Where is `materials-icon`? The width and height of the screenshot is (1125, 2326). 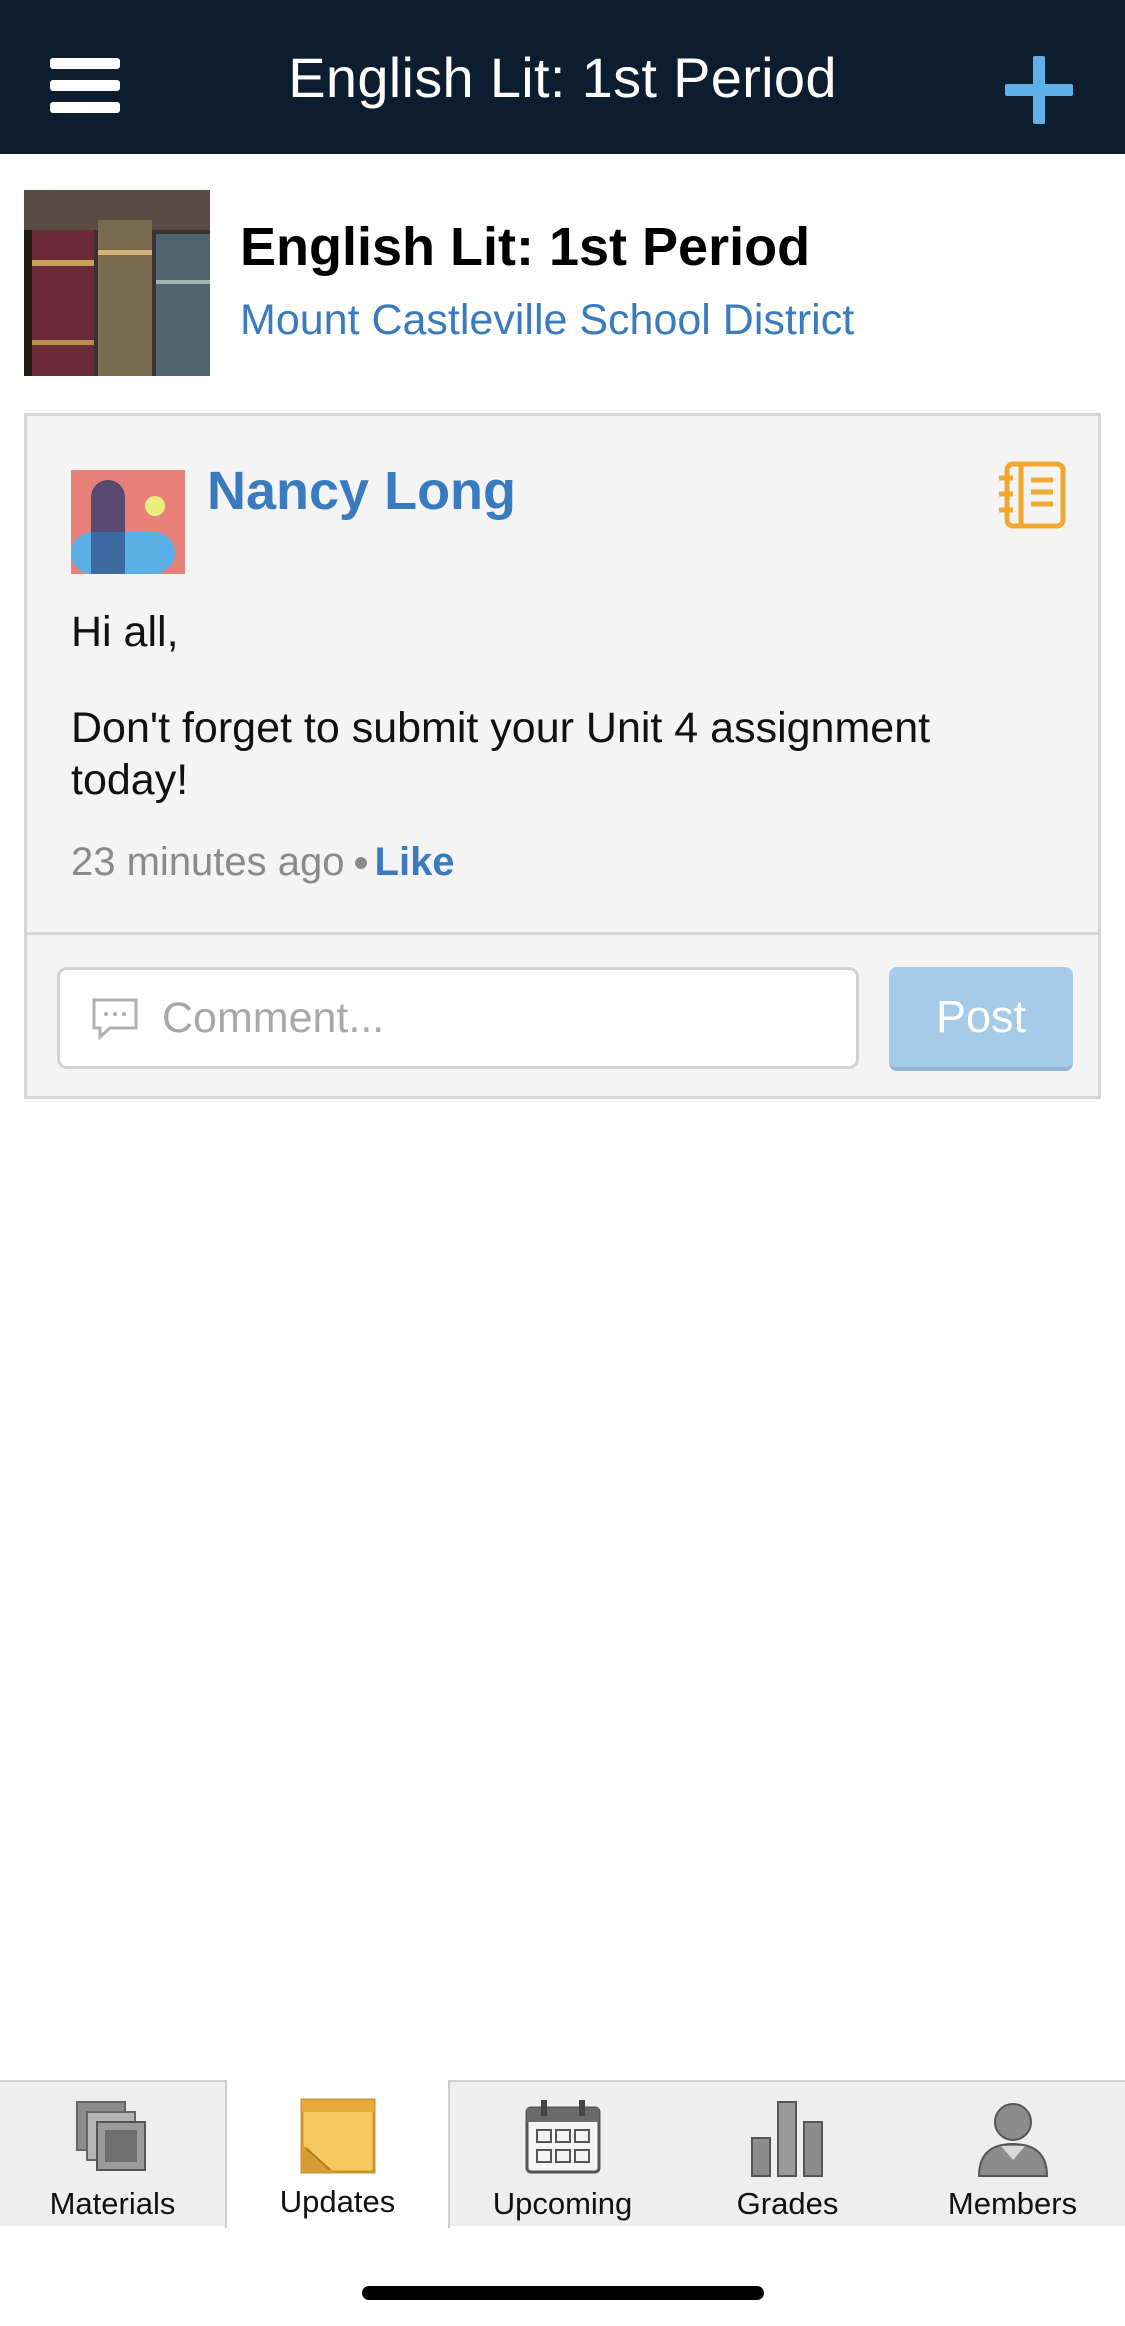
materials-icon is located at coordinates (110, 2136).